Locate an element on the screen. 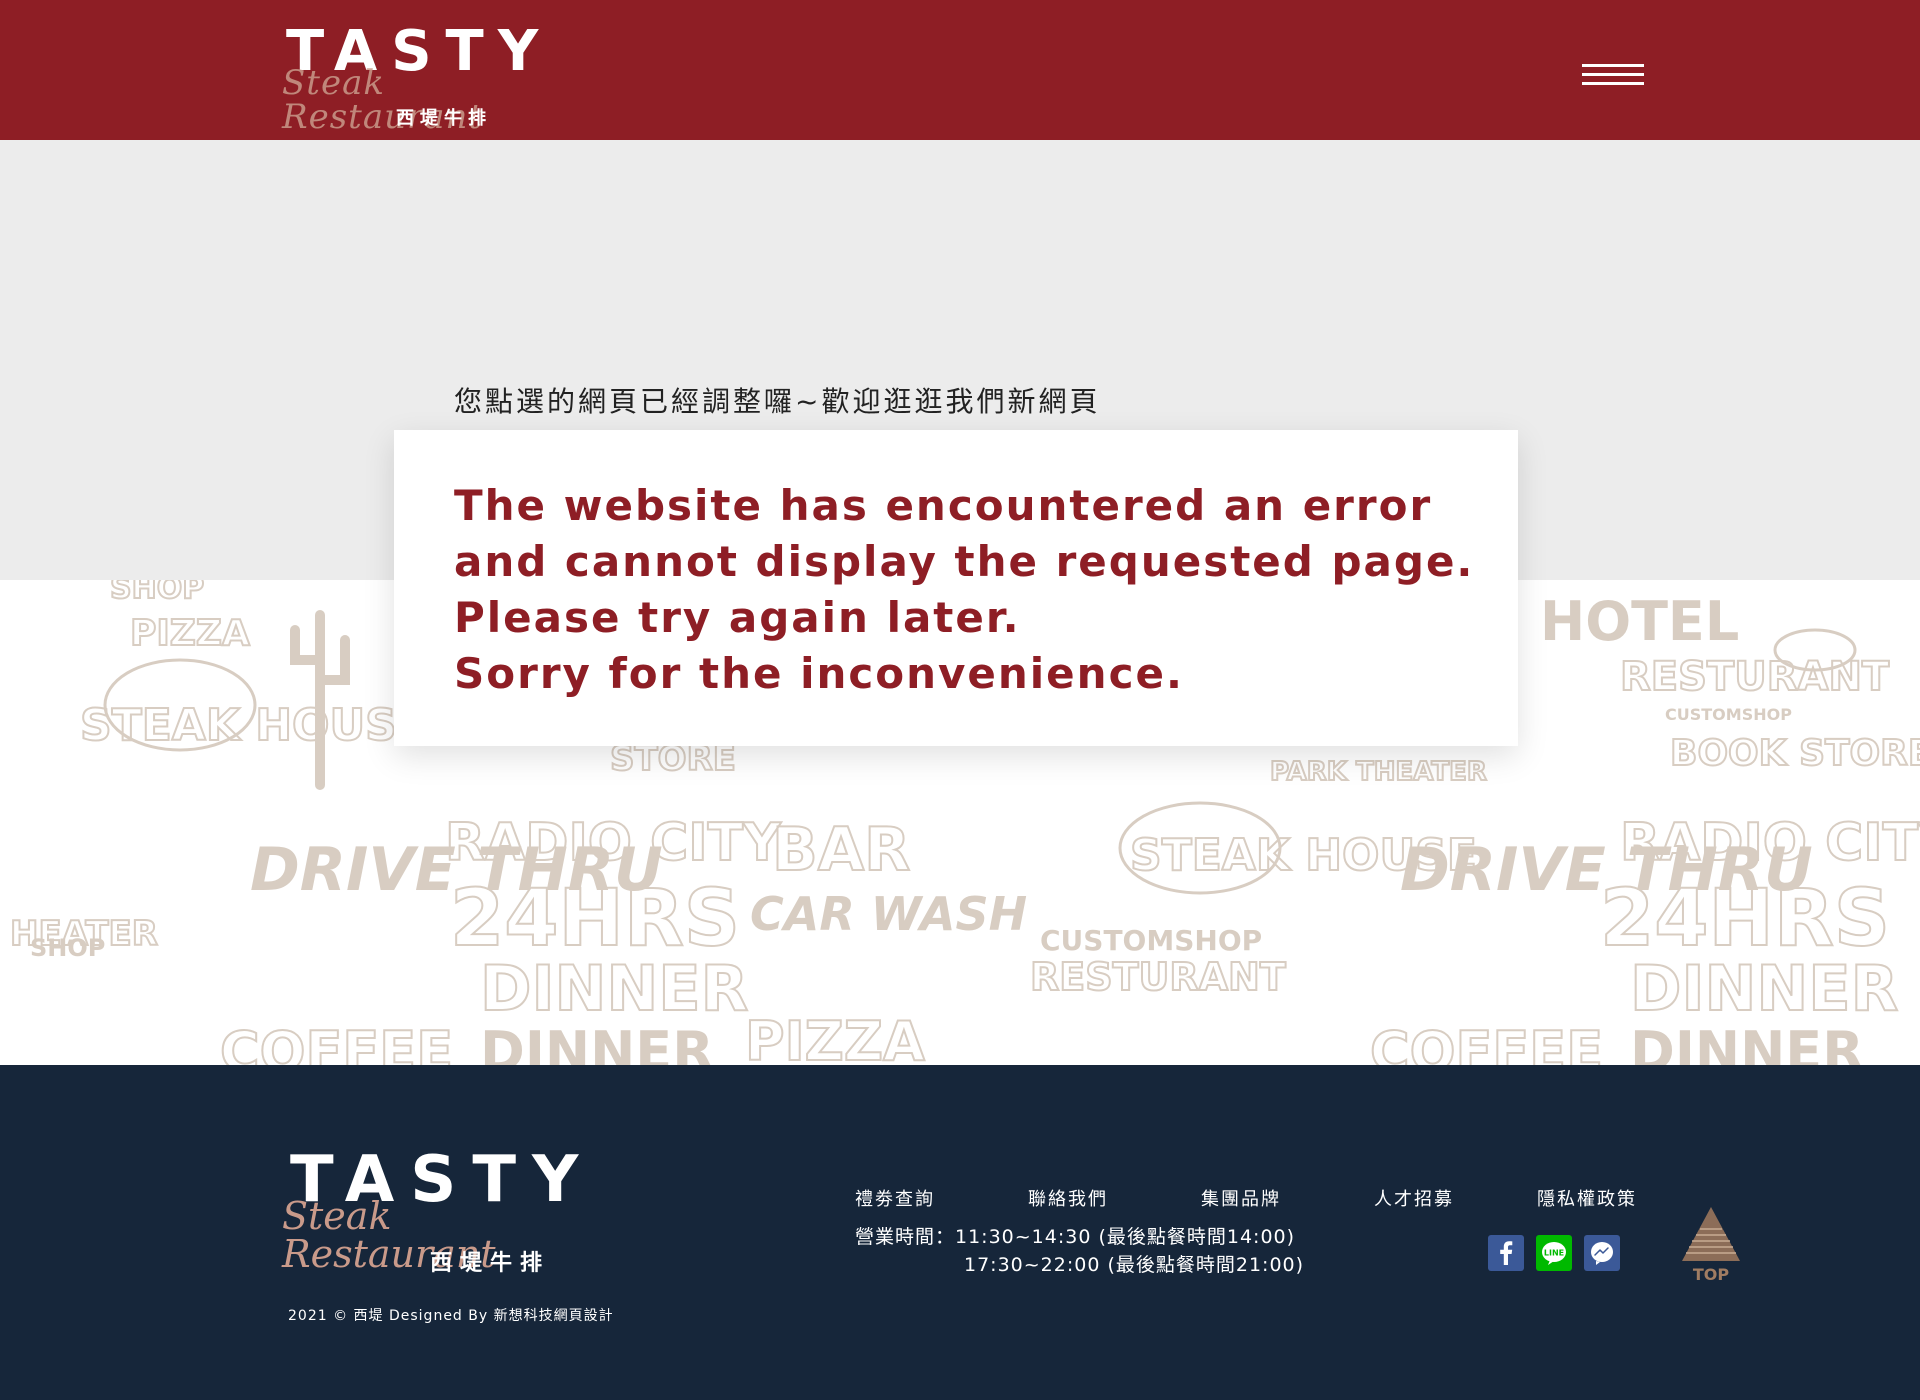  error-line: Sorry for the inconvenience. is located at coordinates (819, 673).